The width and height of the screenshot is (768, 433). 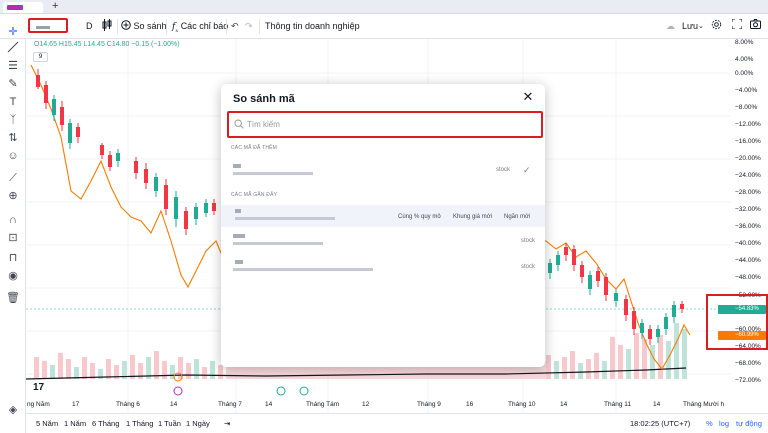 I want to click on x-tick: Tháng 9, so click(x=429, y=404).